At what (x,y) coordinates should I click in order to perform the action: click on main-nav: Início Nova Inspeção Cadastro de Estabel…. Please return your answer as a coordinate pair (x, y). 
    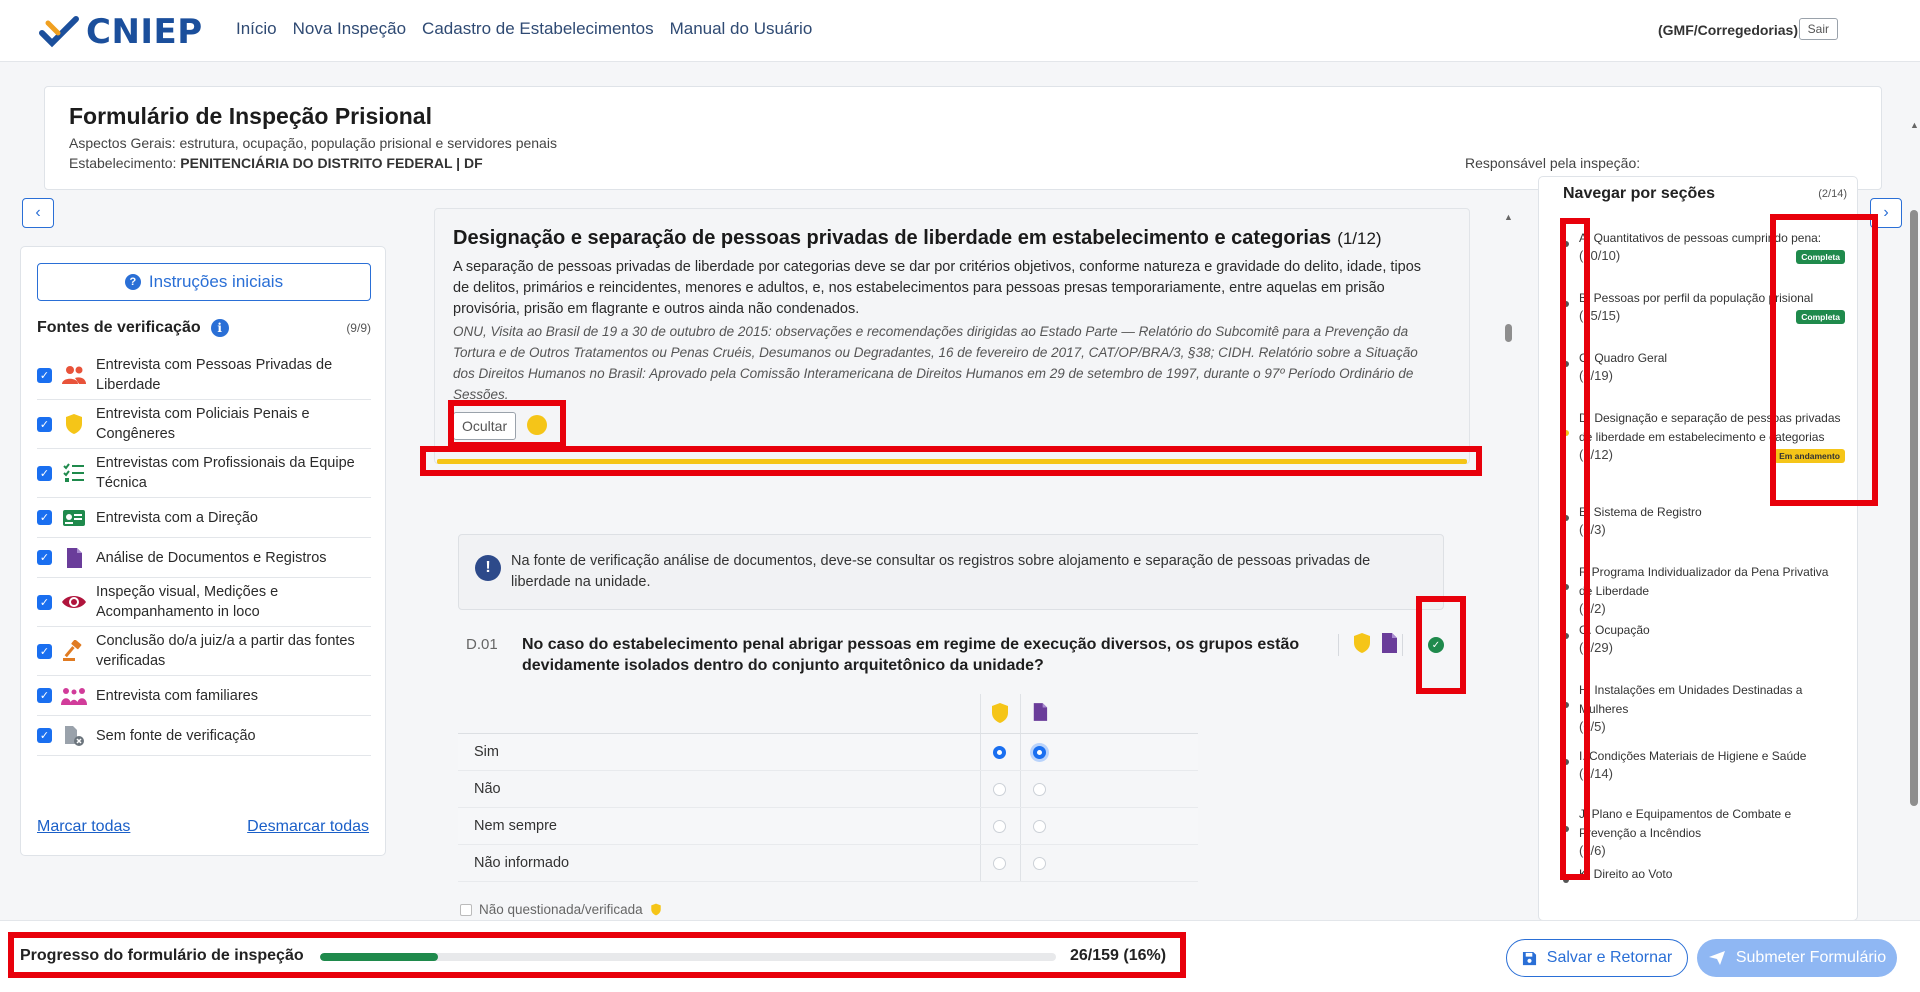
    Looking at the image, I should click on (524, 29).